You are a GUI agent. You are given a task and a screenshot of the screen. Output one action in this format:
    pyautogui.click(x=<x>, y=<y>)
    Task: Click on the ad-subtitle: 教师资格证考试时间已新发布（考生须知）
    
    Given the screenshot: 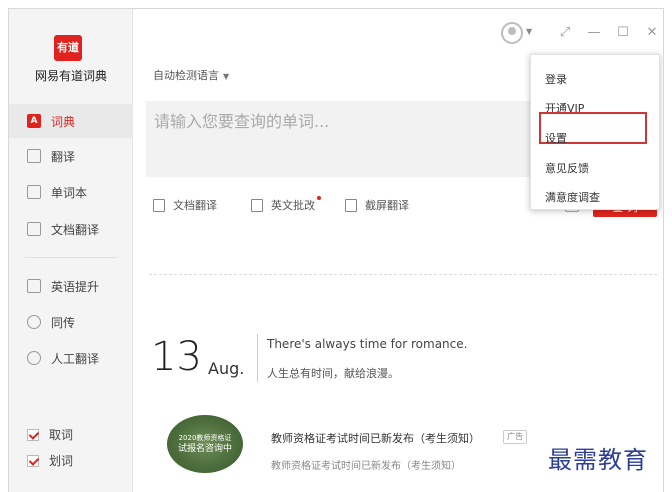 What is the action you would take?
    pyautogui.click(x=366, y=466)
    